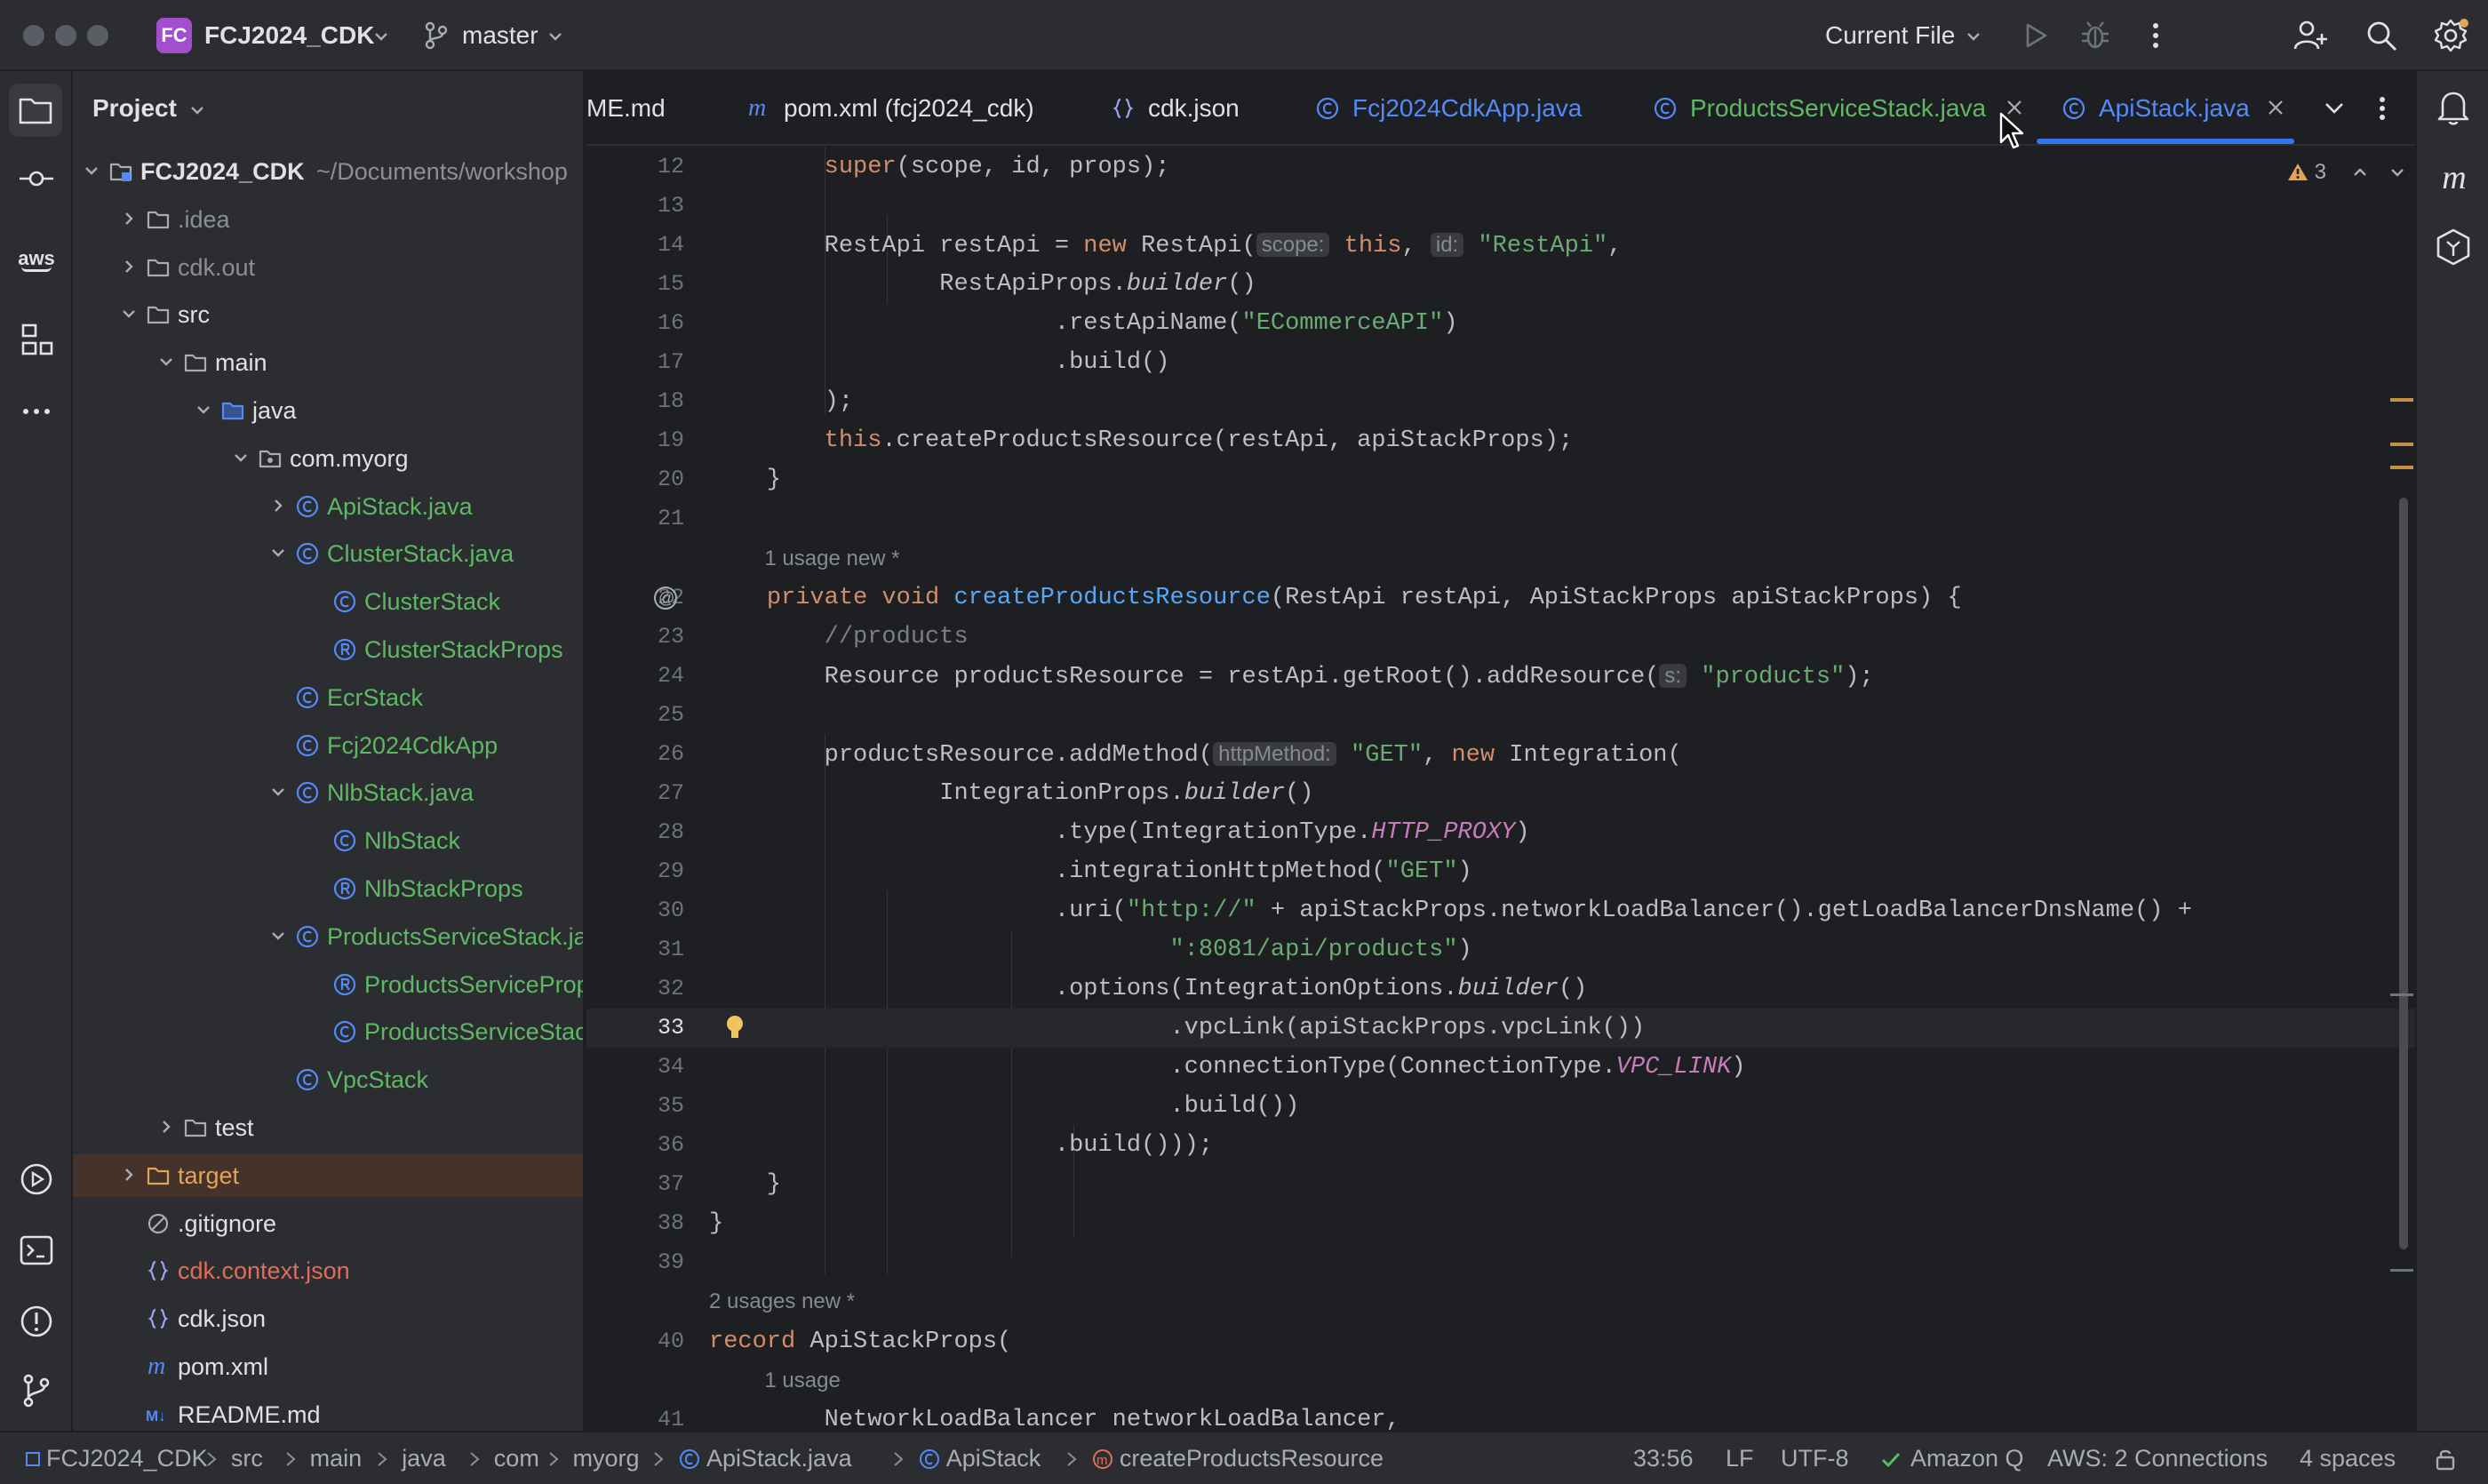  What do you see at coordinates (247, 1458) in the screenshot?
I see `breadcrumb-item: src` at bounding box center [247, 1458].